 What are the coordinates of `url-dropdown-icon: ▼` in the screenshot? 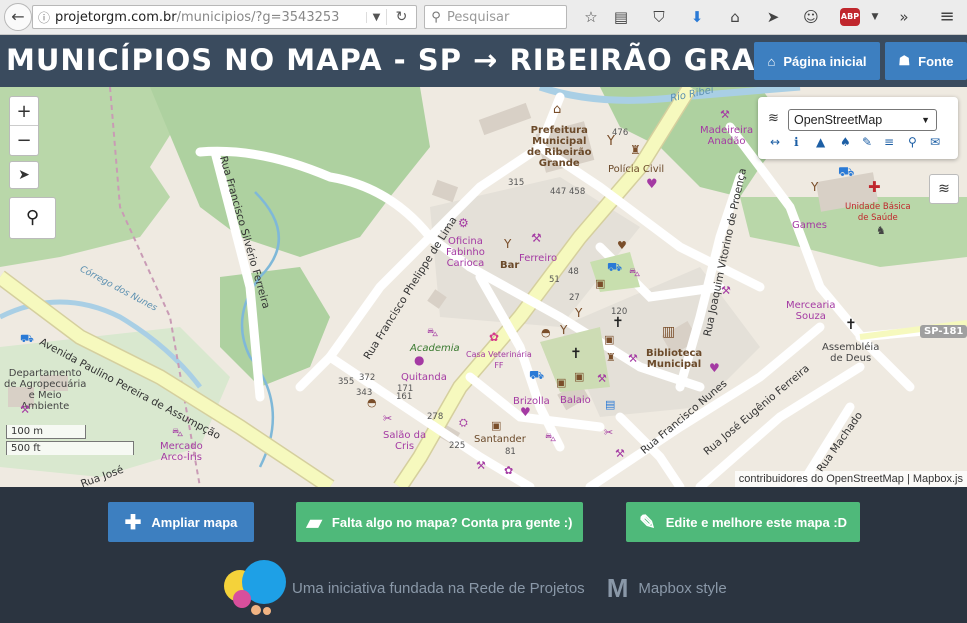 It's located at (376, 17).